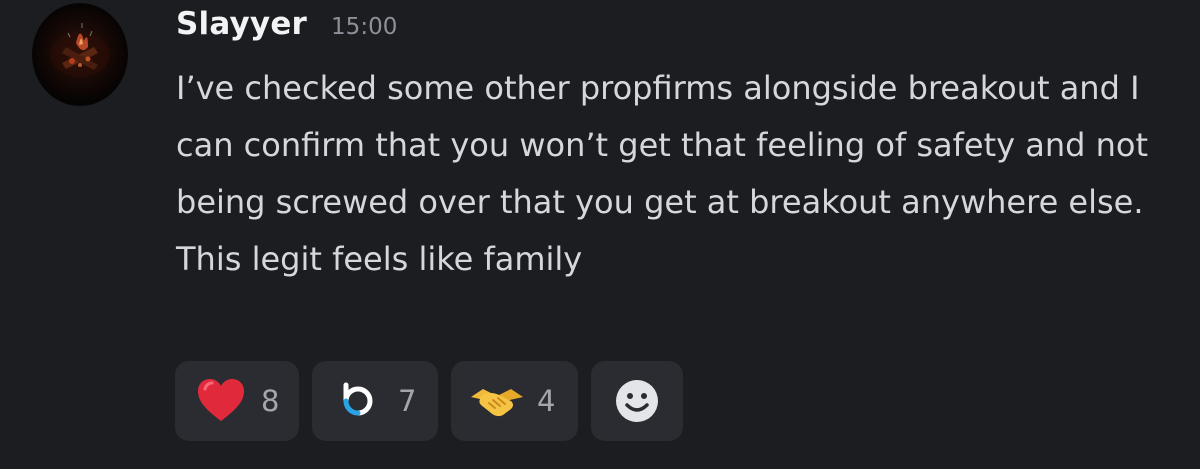  What do you see at coordinates (364, 27) in the screenshot?
I see `timestamp: 15:00` at bounding box center [364, 27].